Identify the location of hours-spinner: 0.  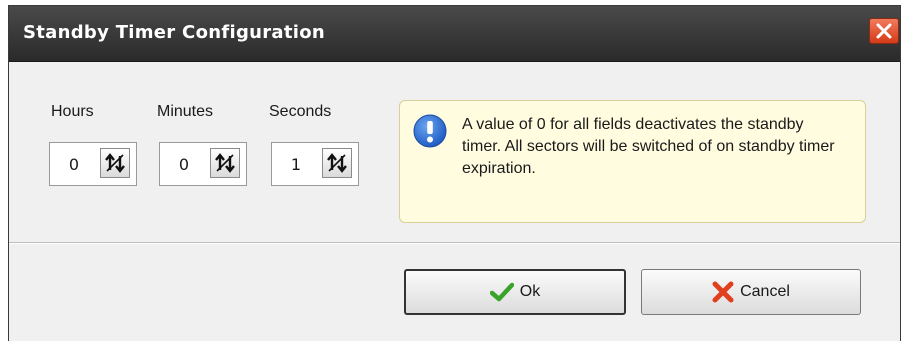
(93, 164).